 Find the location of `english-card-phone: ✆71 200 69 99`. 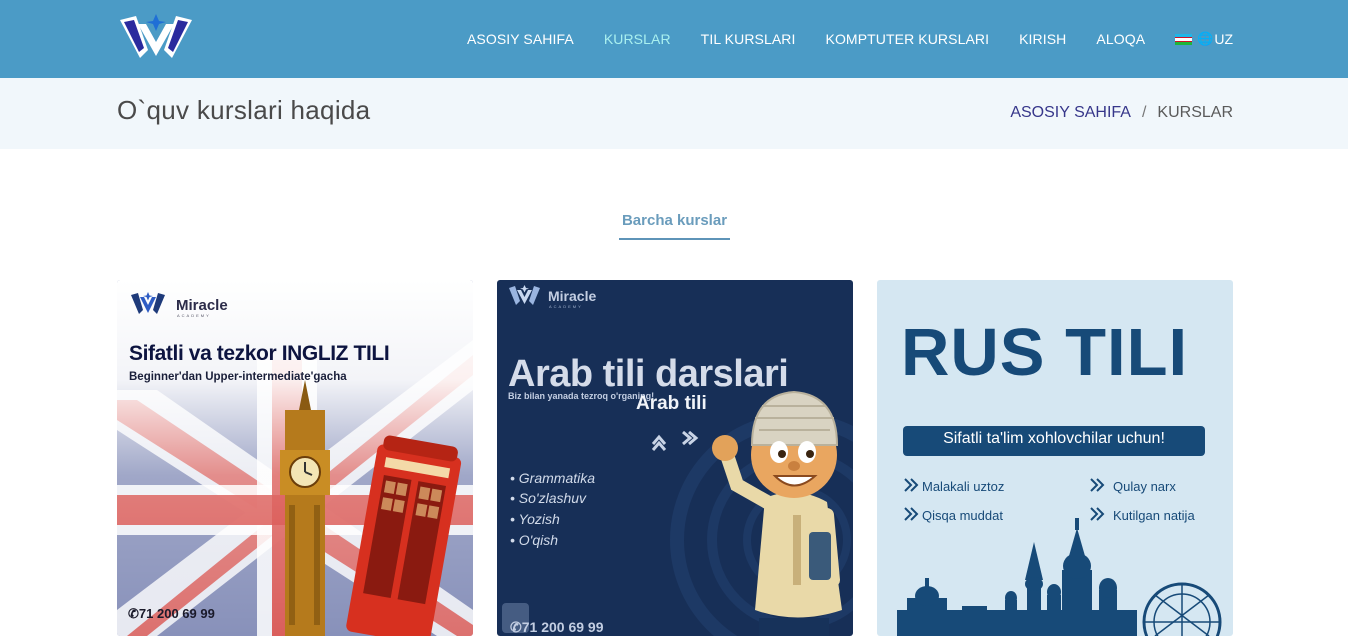

english-card-phone: ✆71 200 69 99 is located at coordinates (171, 614).